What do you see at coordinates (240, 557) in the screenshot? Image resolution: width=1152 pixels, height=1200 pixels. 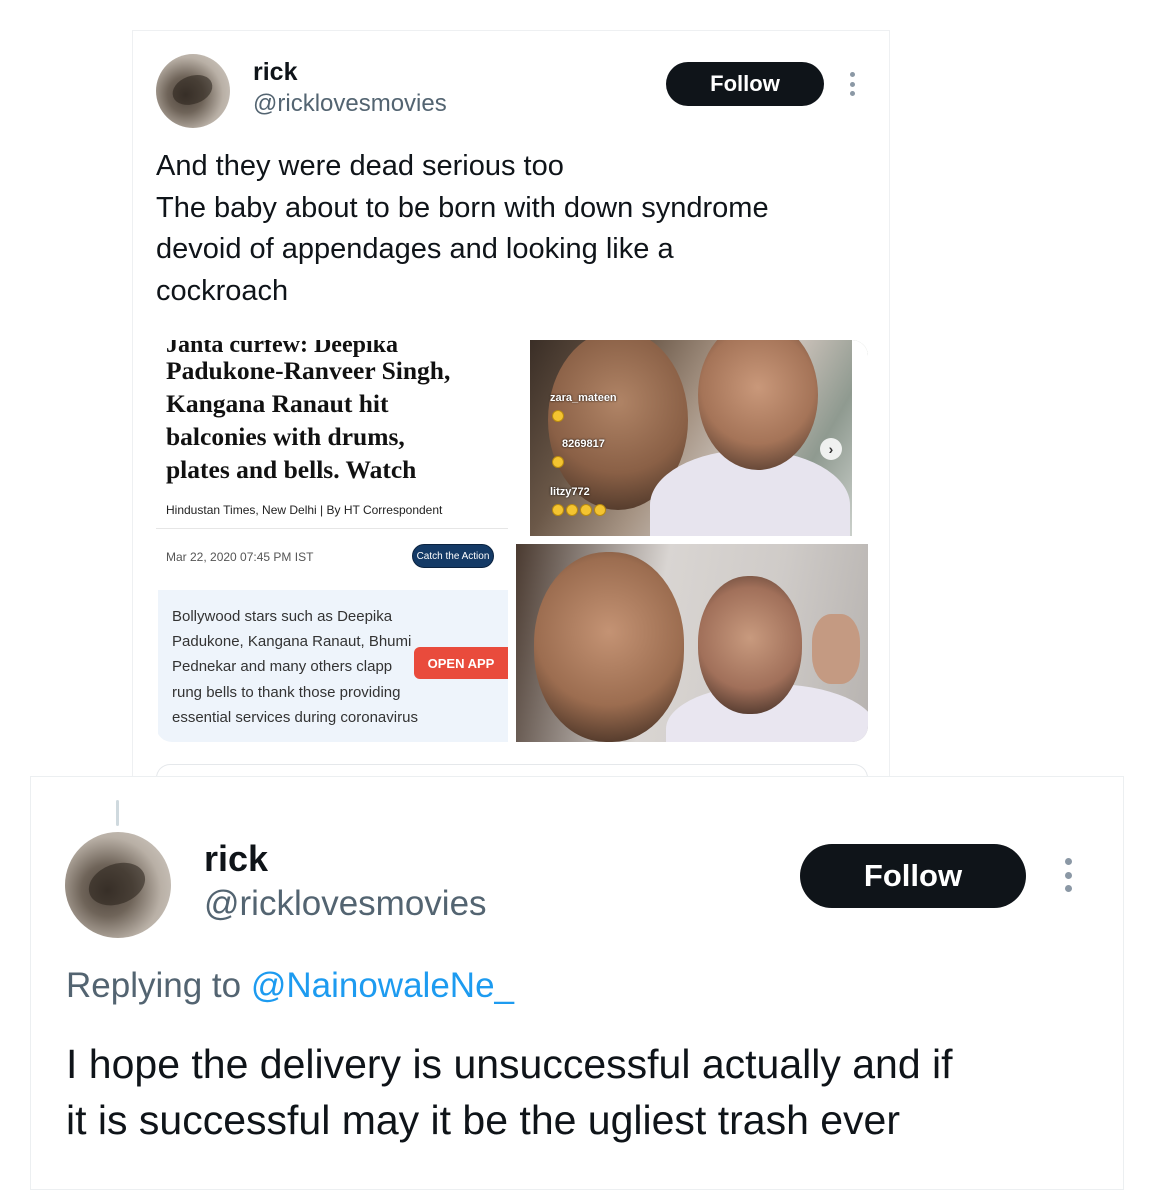 I see `article-date: Mar 22, 2020 07:45 PM IST` at bounding box center [240, 557].